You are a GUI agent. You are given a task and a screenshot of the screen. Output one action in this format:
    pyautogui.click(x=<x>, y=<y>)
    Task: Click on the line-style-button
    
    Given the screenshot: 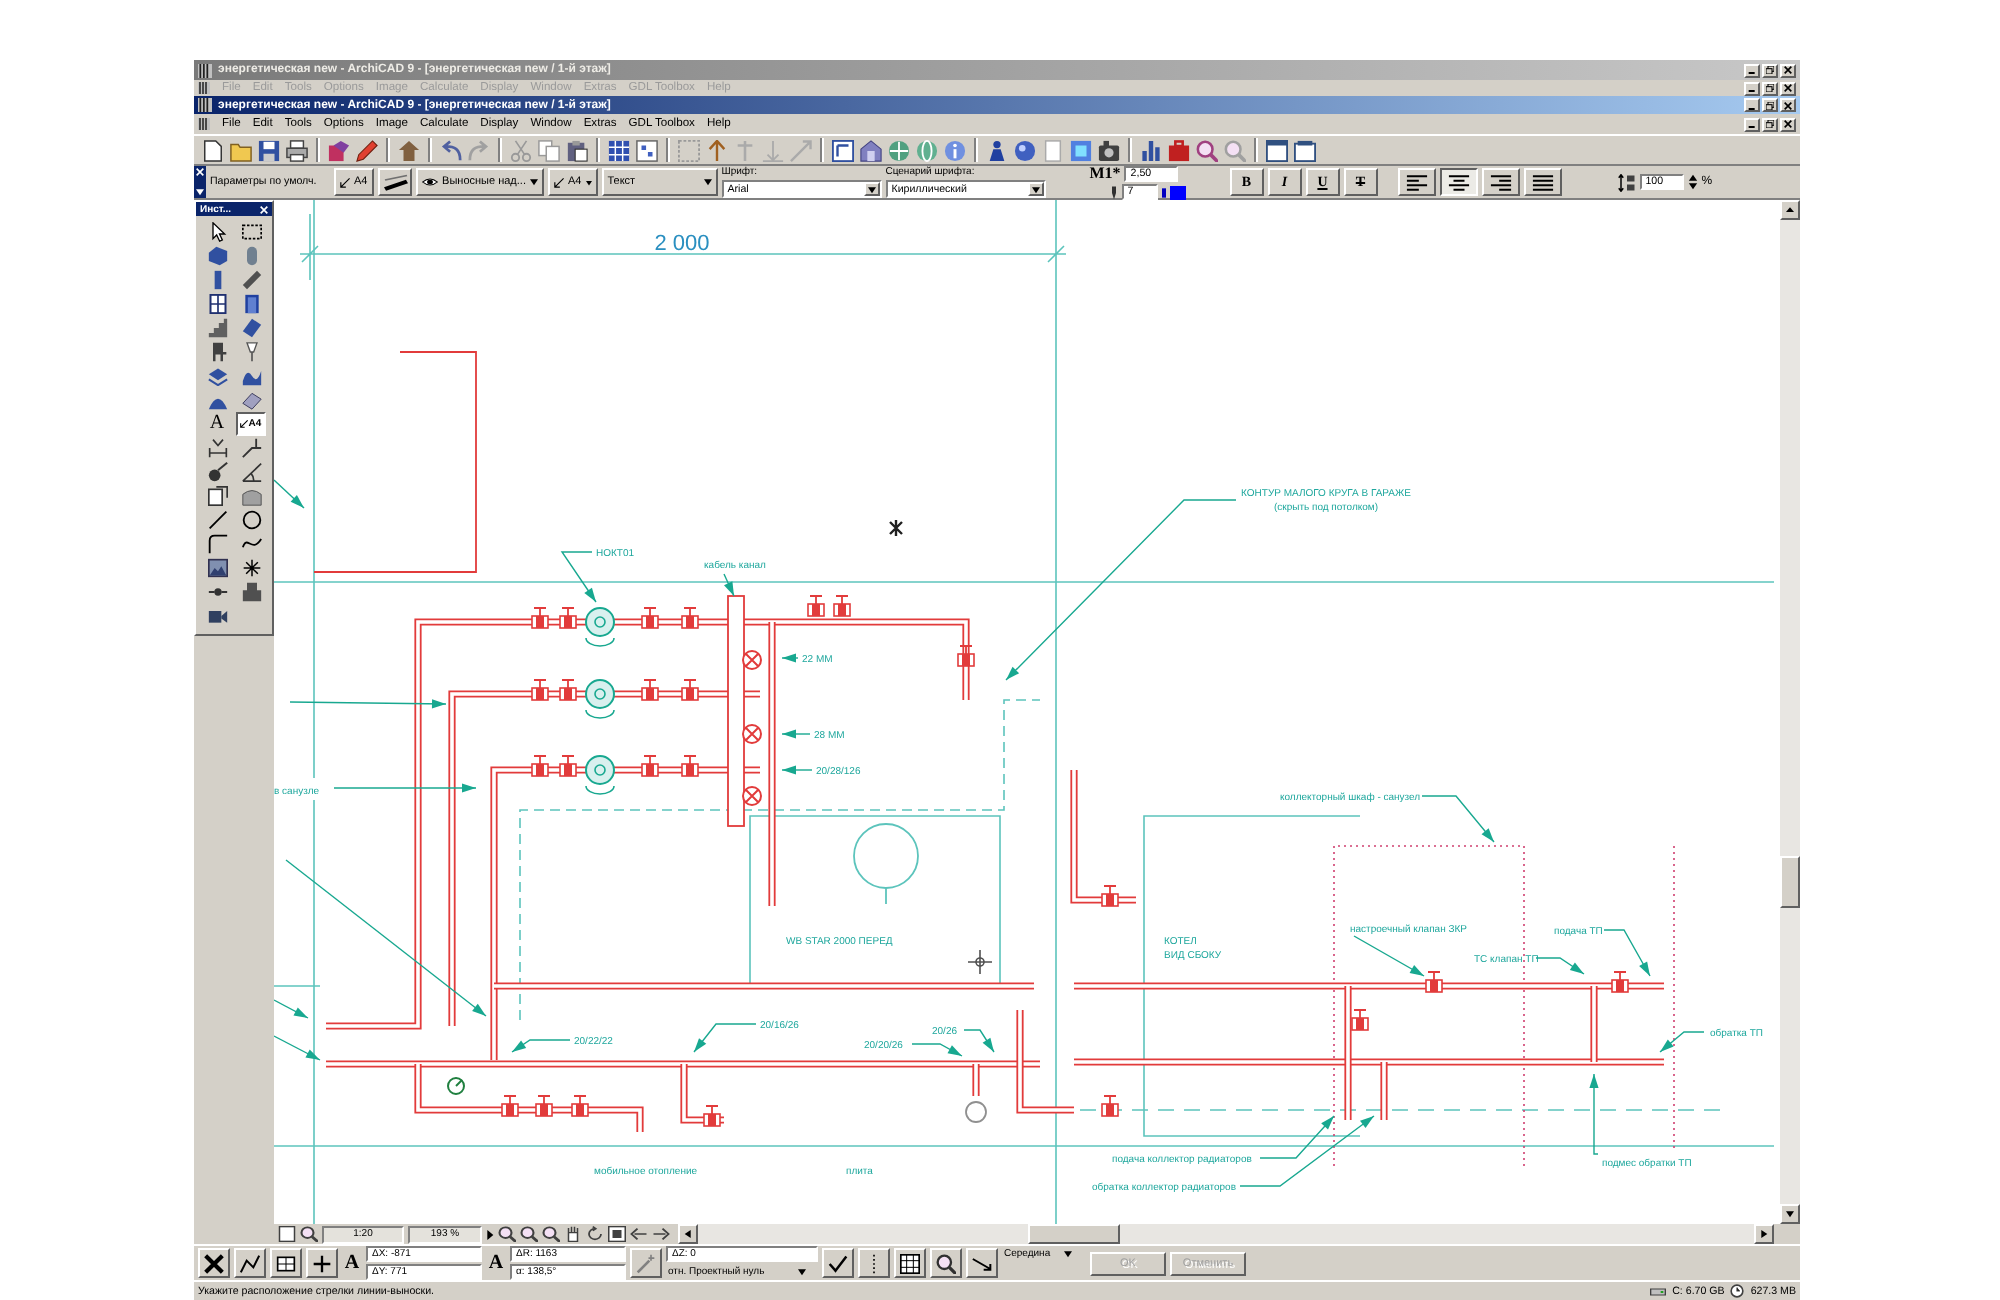 What is the action you would take?
    pyautogui.click(x=395, y=182)
    